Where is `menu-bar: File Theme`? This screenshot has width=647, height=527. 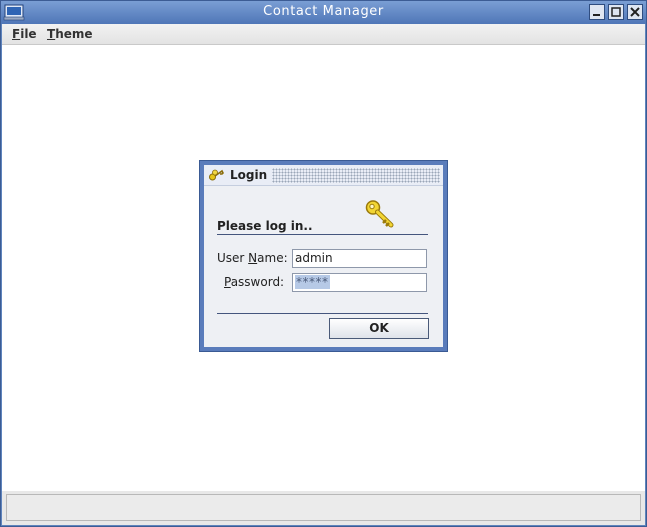
menu-bar: File Theme is located at coordinates (323, 34).